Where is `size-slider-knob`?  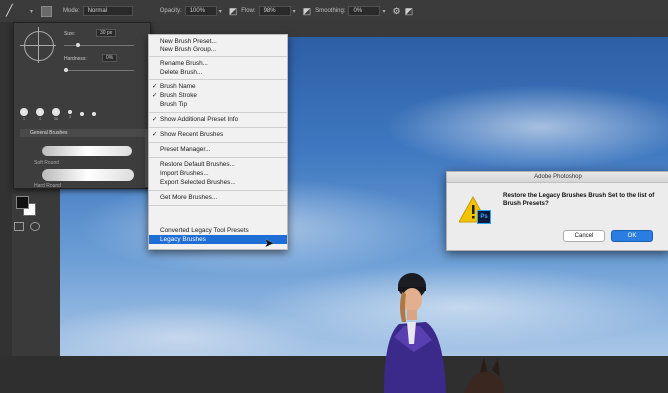 size-slider-knob is located at coordinates (78, 45).